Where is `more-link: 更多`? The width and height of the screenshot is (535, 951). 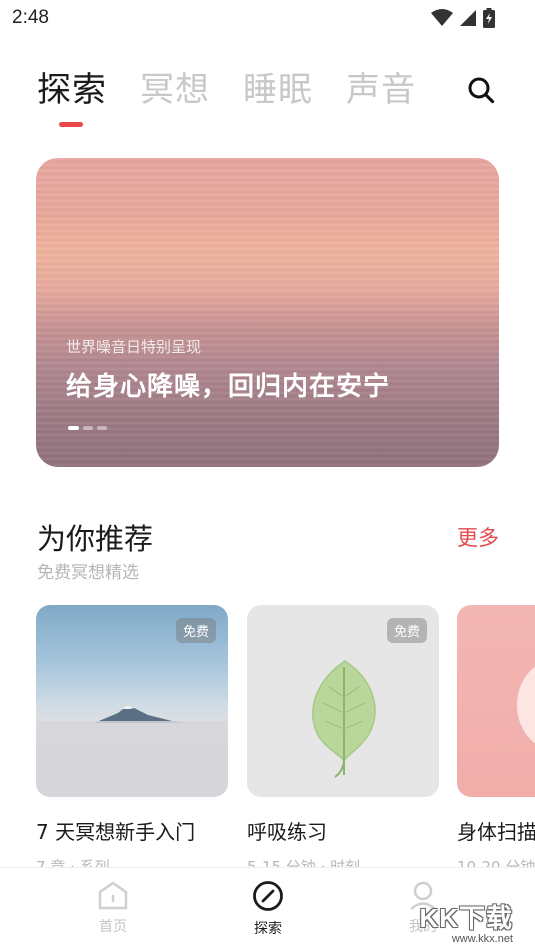 more-link: 更多 is located at coordinates (478, 537).